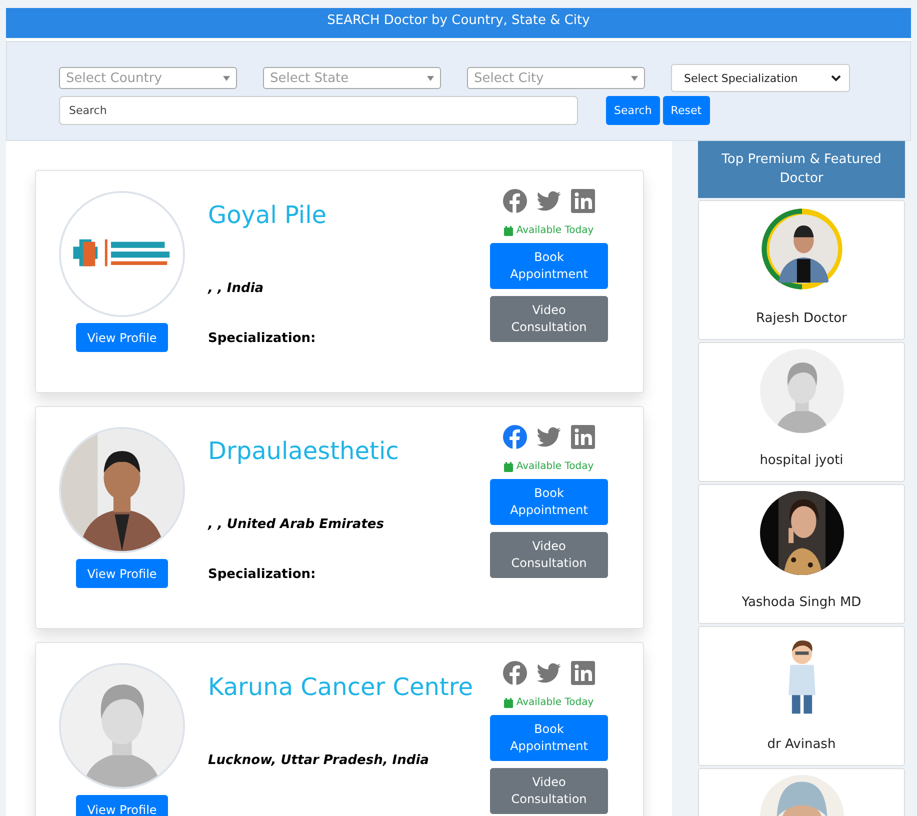 Image resolution: width=917 pixels, height=816 pixels. What do you see at coordinates (318, 110) in the screenshot?
I see `search-field: Search` at bounding box center [318, 110].